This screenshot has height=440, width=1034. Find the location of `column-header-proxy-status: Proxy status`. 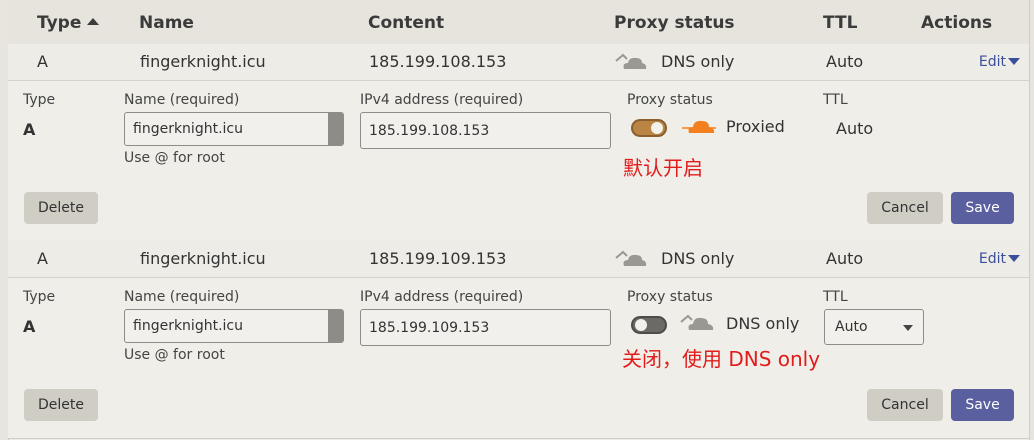

column-header-proxy-status: Proxy status is located at coordinates (674, 23).